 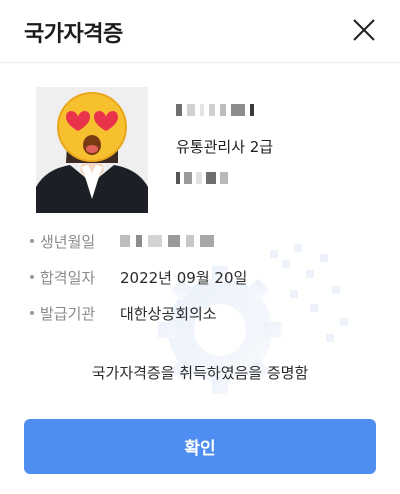 I want to click on birth-value-redacted, so click(x=167, y=241).